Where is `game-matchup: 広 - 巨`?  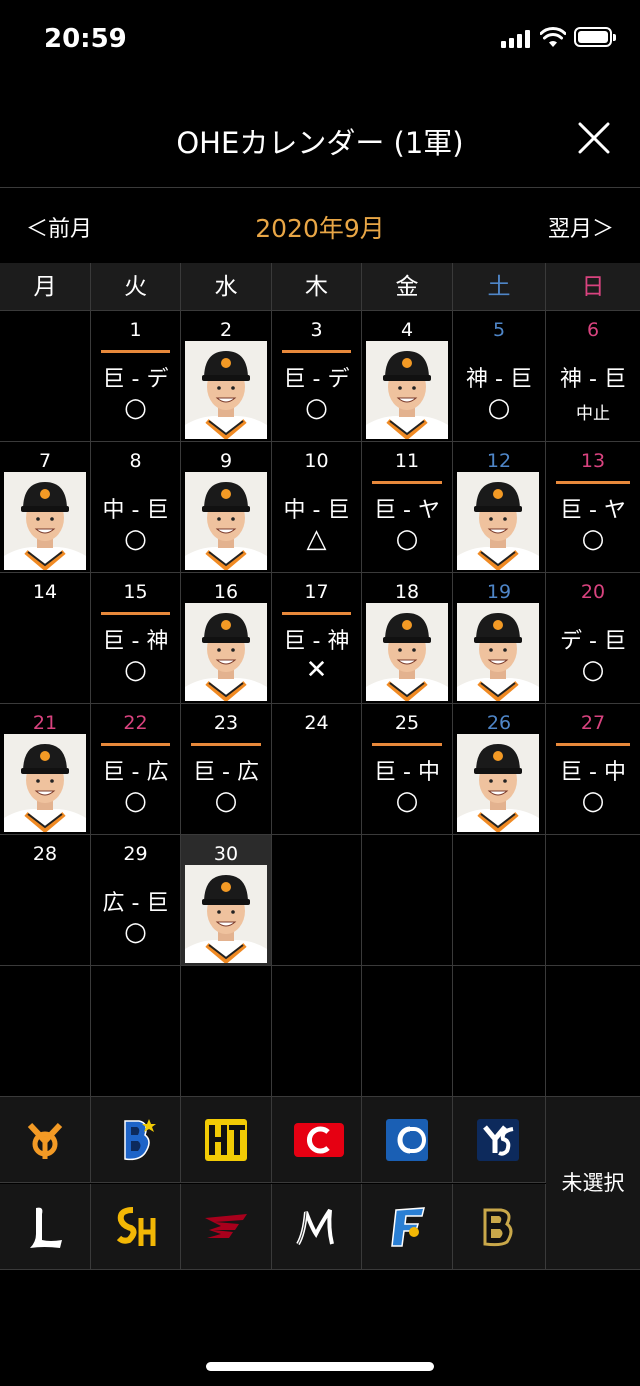 game-matchup: 広 - 巨 is located at coordinates (135, 903).